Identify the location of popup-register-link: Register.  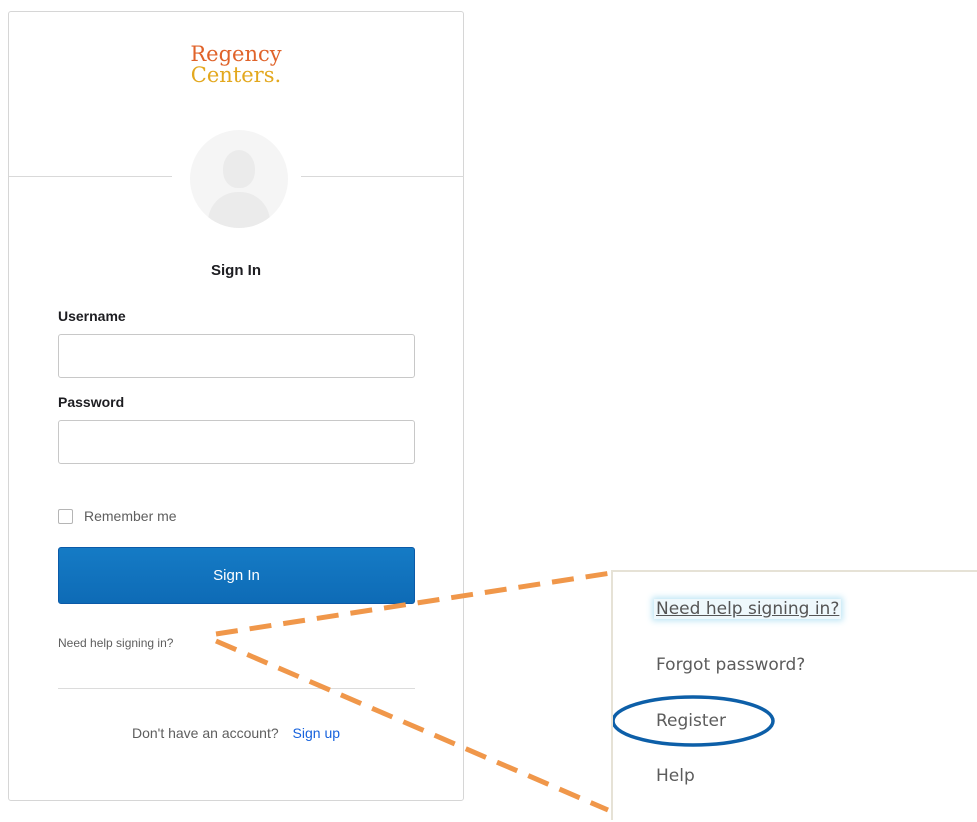
(691, 721).